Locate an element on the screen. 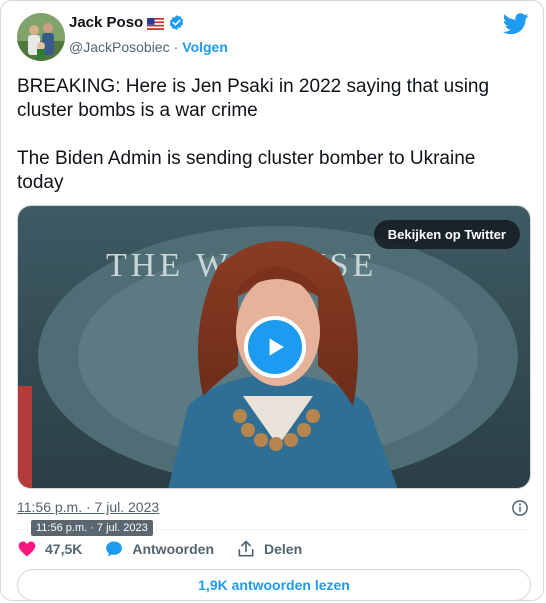  author-handle-row: @JackPosobiec · Volgen is located at coordinates (148, 47).